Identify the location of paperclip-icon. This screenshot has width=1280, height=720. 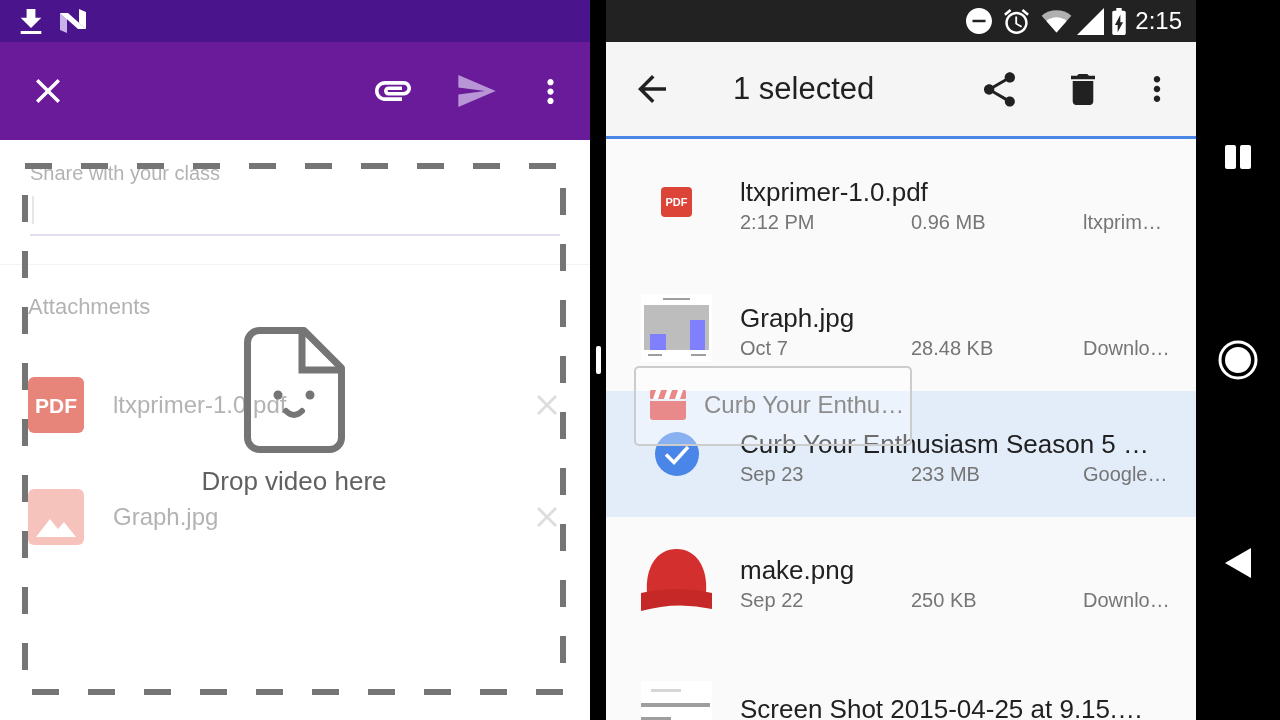
(393, 91).